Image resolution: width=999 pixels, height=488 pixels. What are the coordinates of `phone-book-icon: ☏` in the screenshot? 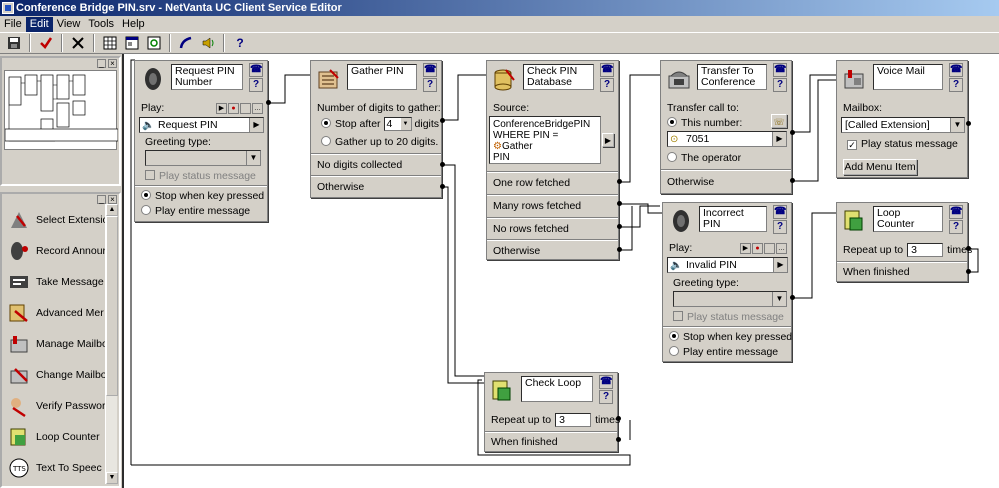 It's located at (779, 121).